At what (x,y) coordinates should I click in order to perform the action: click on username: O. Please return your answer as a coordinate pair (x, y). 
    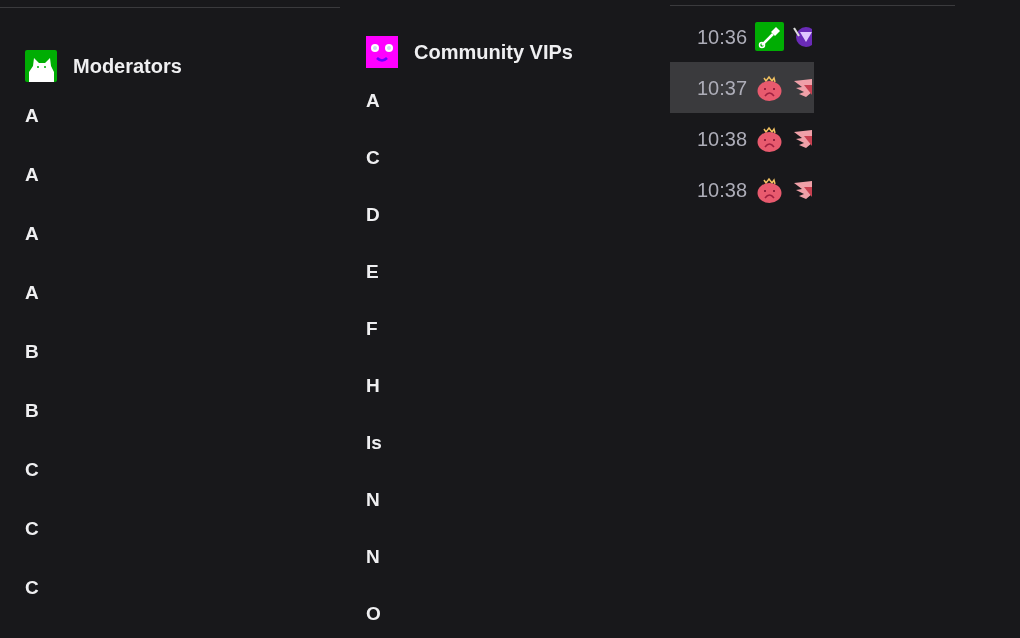
    Looking at the image, I should click on (373, 613).